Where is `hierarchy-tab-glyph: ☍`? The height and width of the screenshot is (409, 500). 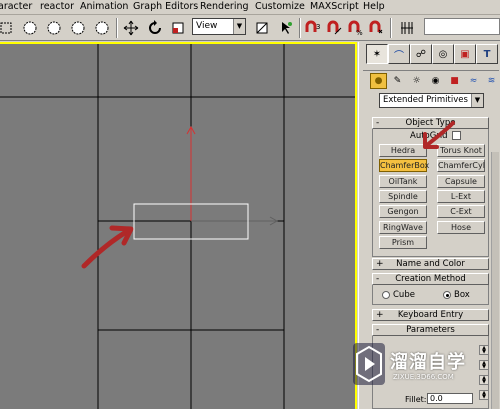
hierarchy-tab-glyph: ☍ is located at coordinates (421, 54).